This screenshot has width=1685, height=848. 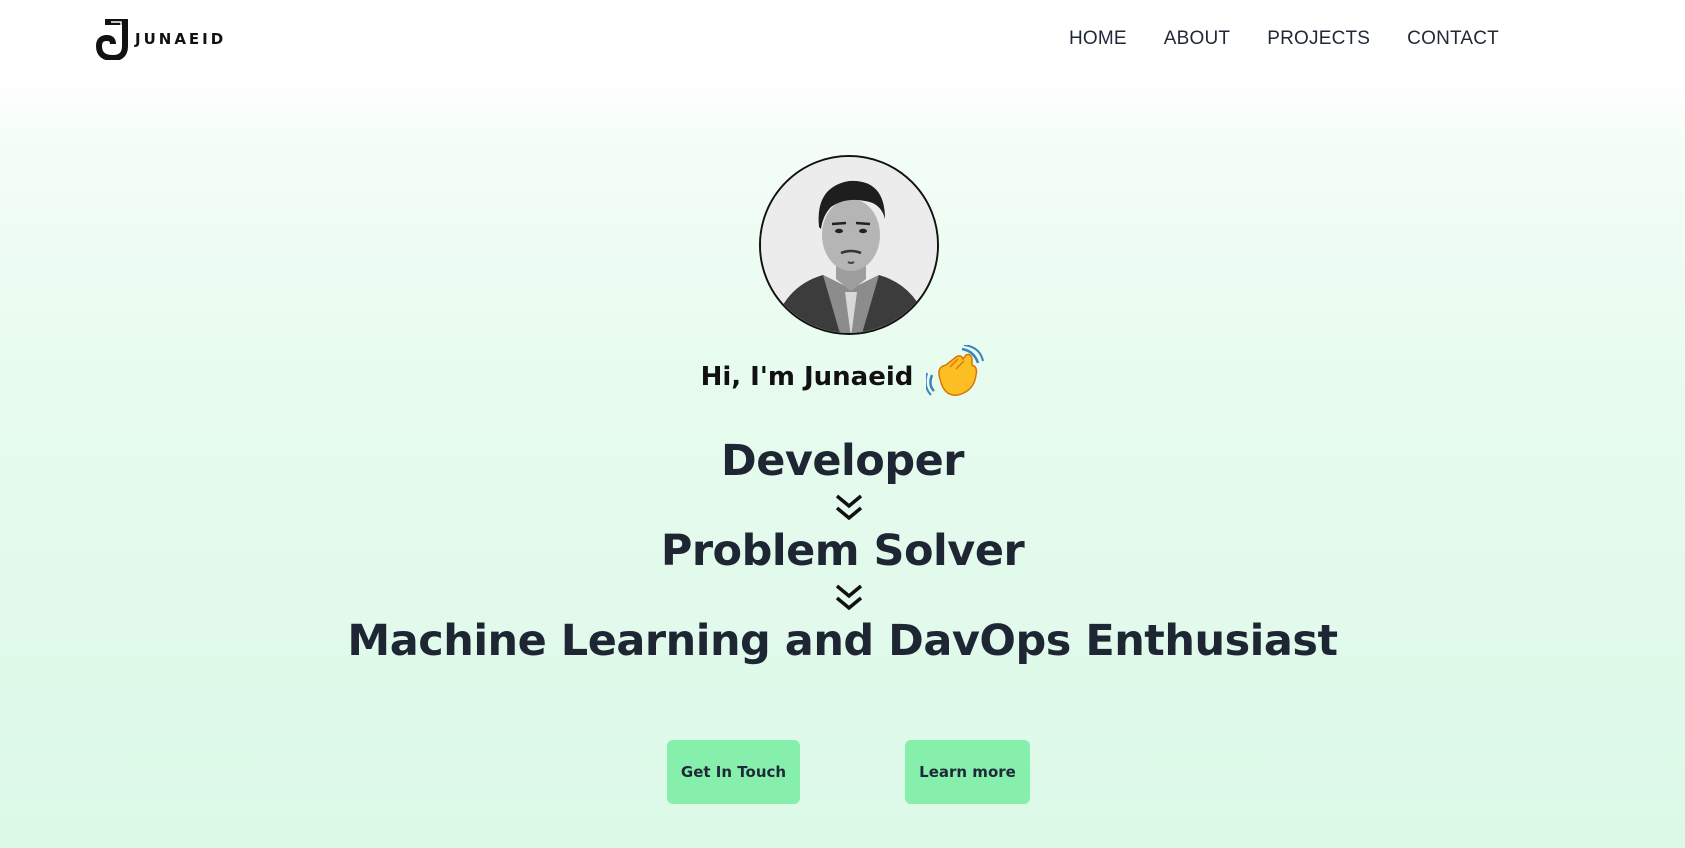 What do you see at coordinates (967, 772) in the screenshot?
I see `learn-more-button: Learn more` at bounding box center [967, 772].